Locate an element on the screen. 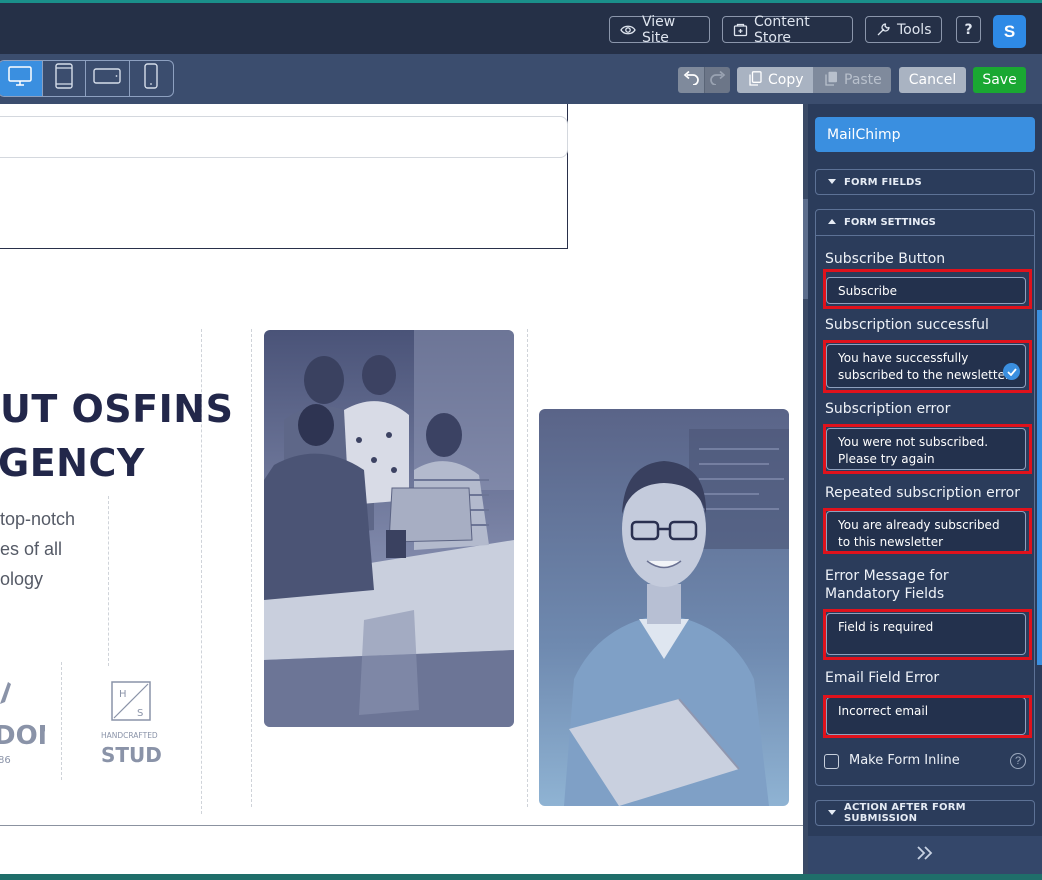  team-meeting-photo is located at coordinates (389, 528).